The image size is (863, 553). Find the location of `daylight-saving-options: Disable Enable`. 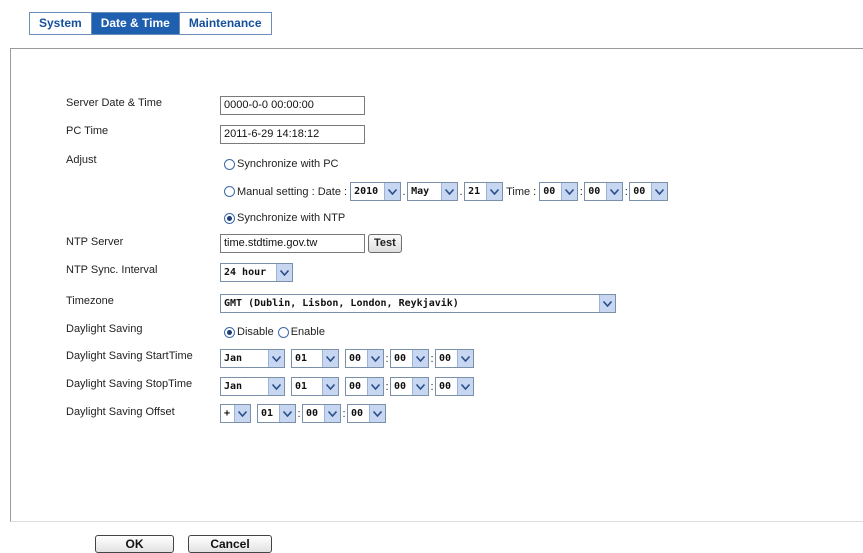

daylight-saving-options: Disable Enable is located at coordinates (274, 332).